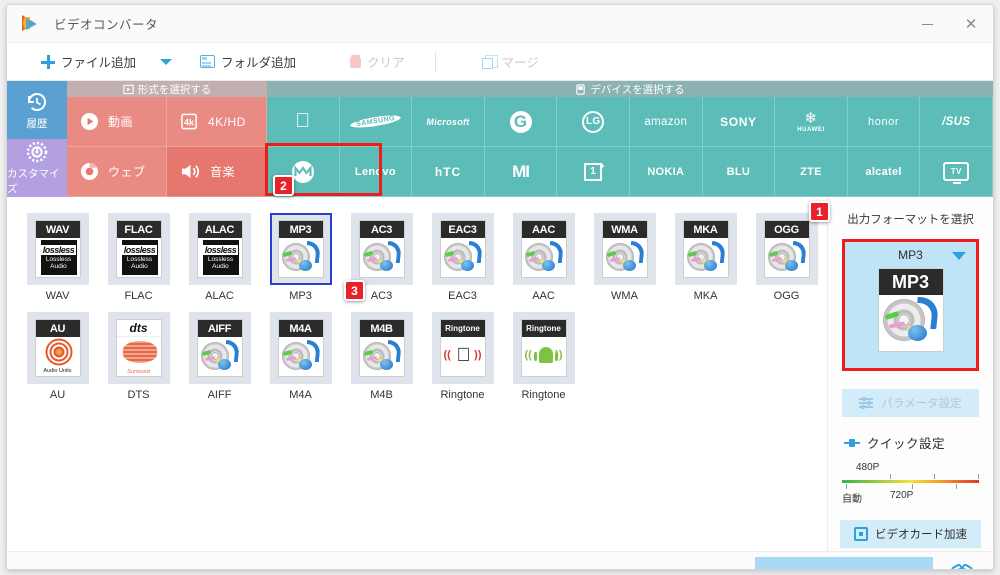 The width and height of the screenshot is (1000, 575). What do you see at coordinates (971, 24) in the screenshot?
I see `close-icon: ✕` at bounding box center [971, 24].